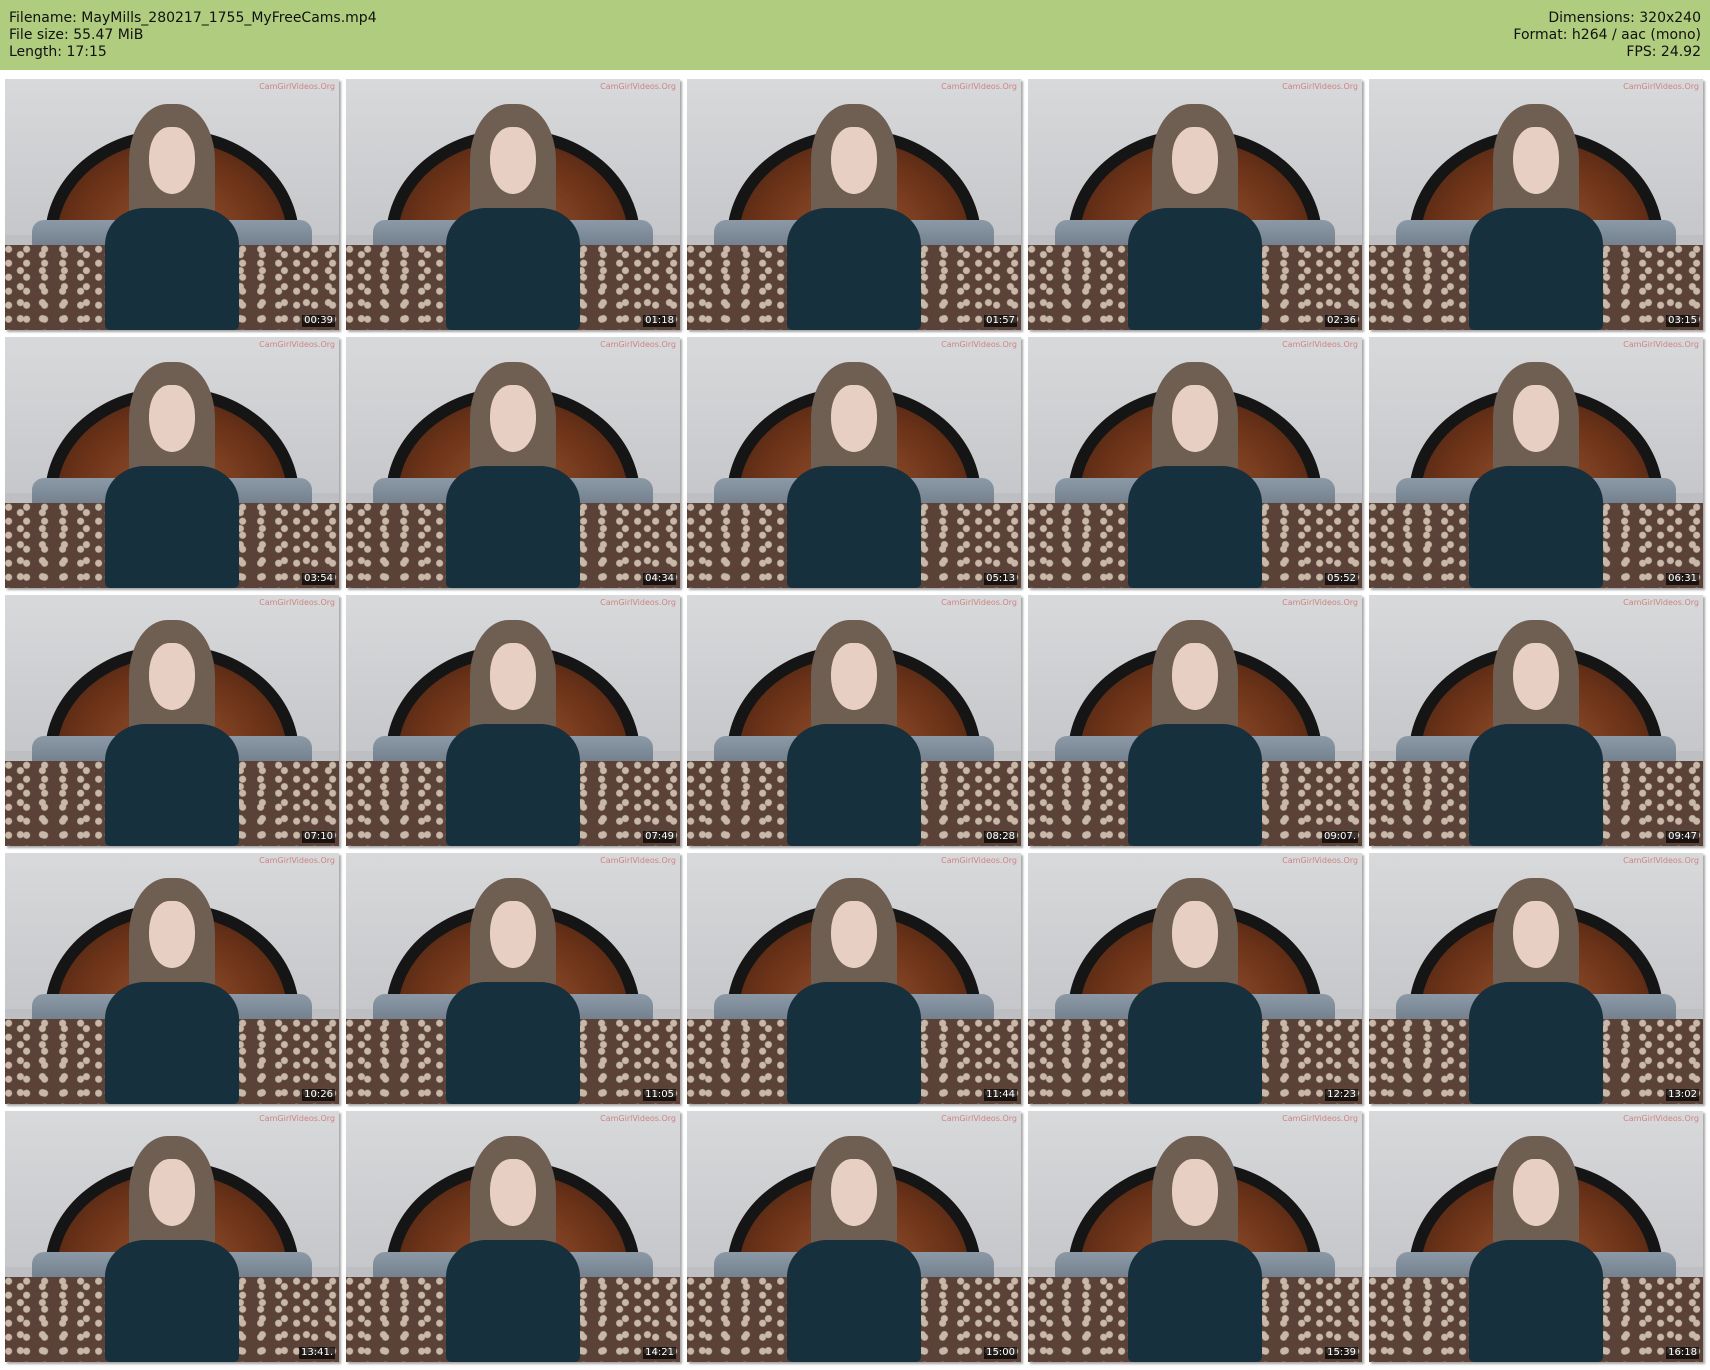 This screenshot has width=1710, height=1370. I want to click on timestamp-label: 08:28, so click(1000, 837).